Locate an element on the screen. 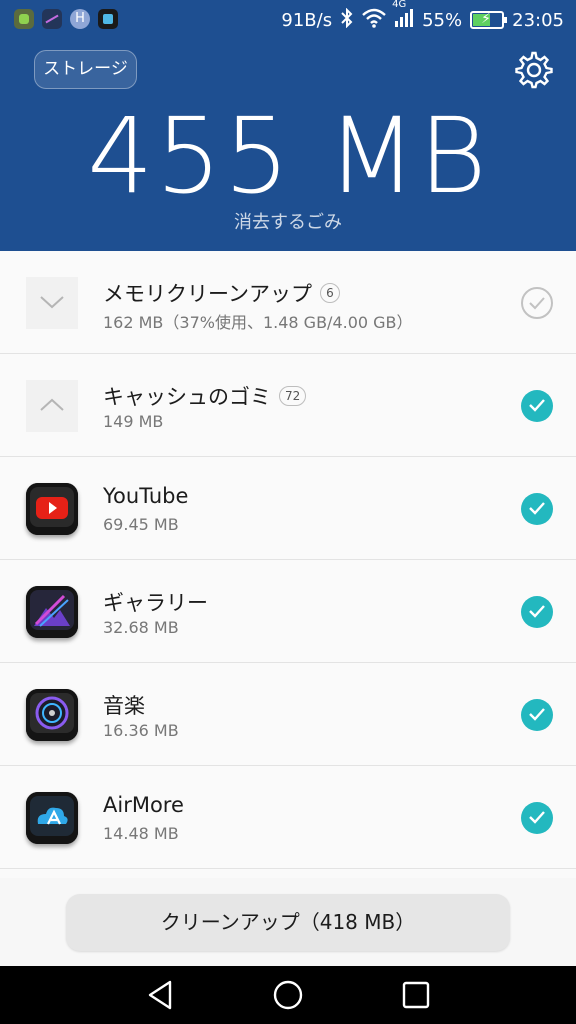 The image size is (576, 1024). recents-icon is located at coordinates (416, 995).